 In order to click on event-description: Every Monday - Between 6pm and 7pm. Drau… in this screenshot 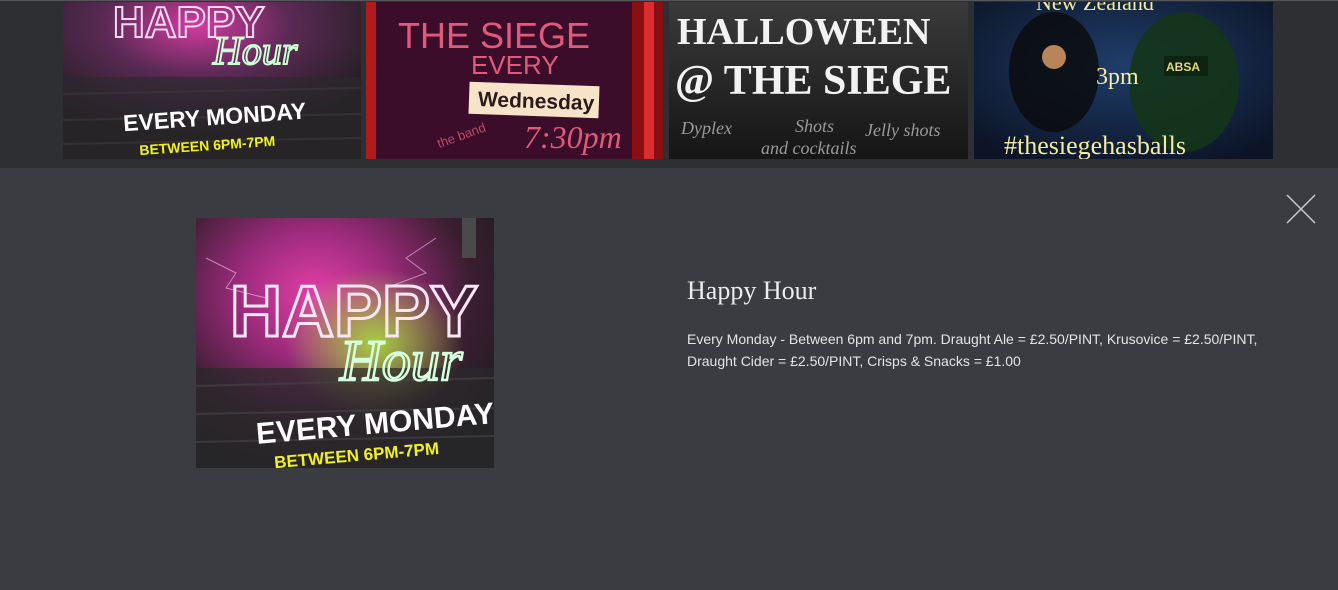, I will do `click(972, 350)`.